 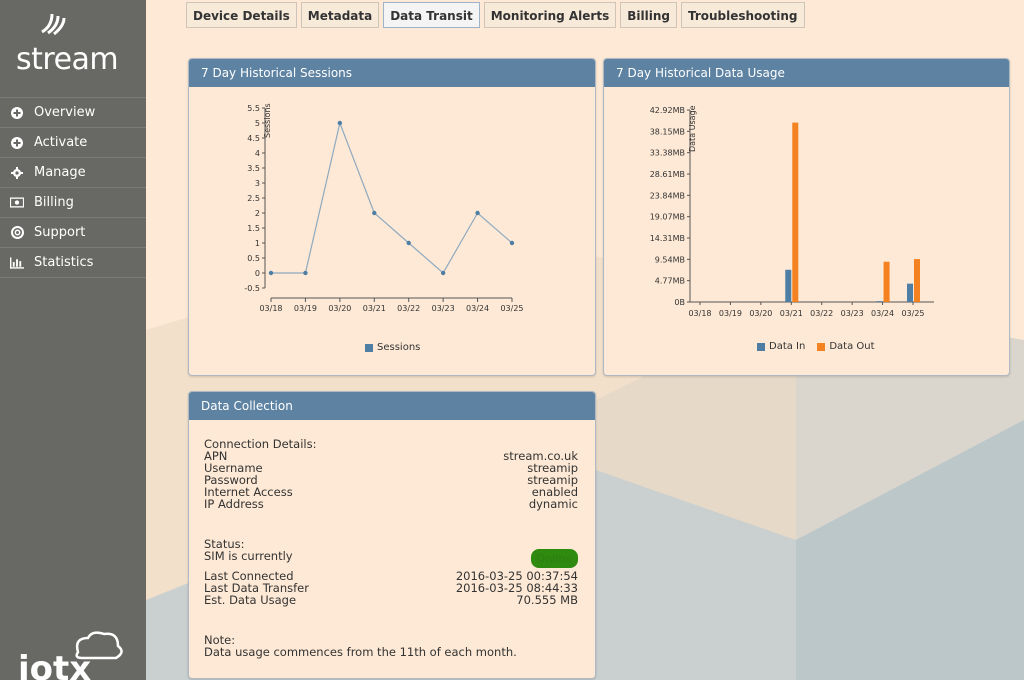 What do you see at coordinates (257, 243) in the screenshot?
I see `y-tick-label: 1` at bounding box center [257, 243].